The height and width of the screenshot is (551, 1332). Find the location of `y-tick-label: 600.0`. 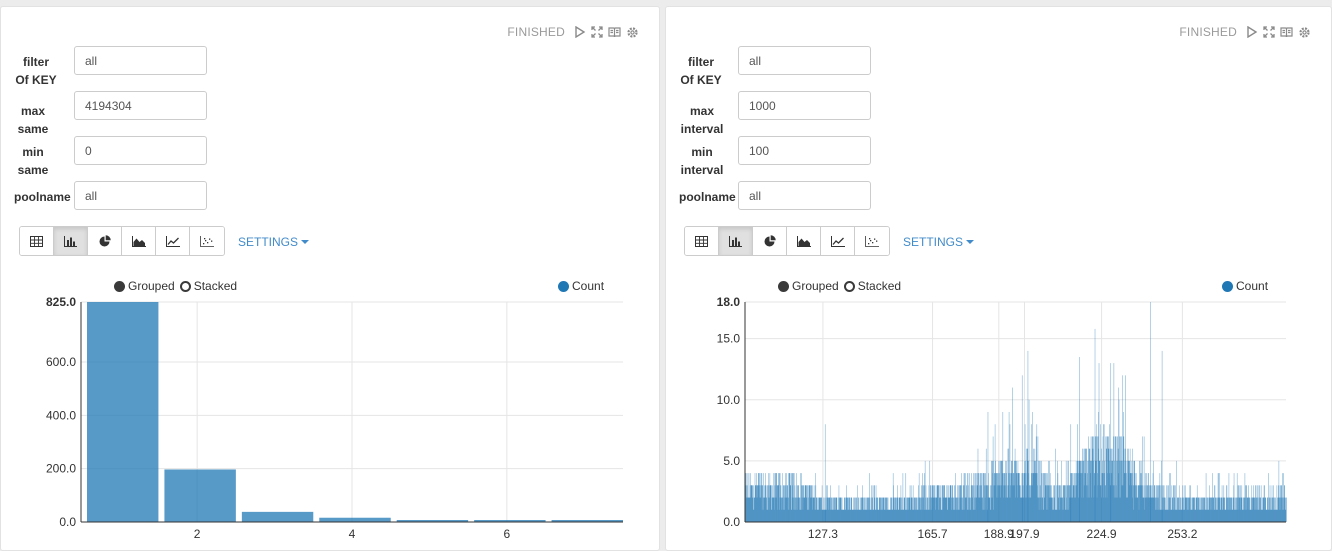

y-tick-label: 600.0 is located at coordinates (61, 362).